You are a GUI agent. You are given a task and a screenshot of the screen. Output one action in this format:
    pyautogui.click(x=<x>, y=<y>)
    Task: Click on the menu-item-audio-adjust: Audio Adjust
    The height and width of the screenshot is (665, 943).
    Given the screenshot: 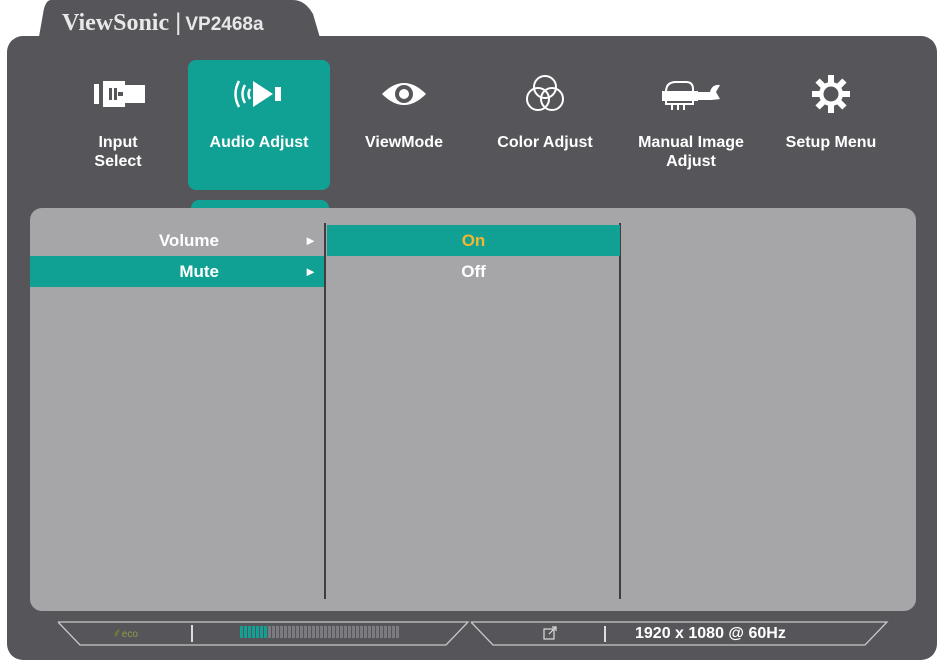 What is the action you would take?
    pyautogui.click(x=259, y=125)
    